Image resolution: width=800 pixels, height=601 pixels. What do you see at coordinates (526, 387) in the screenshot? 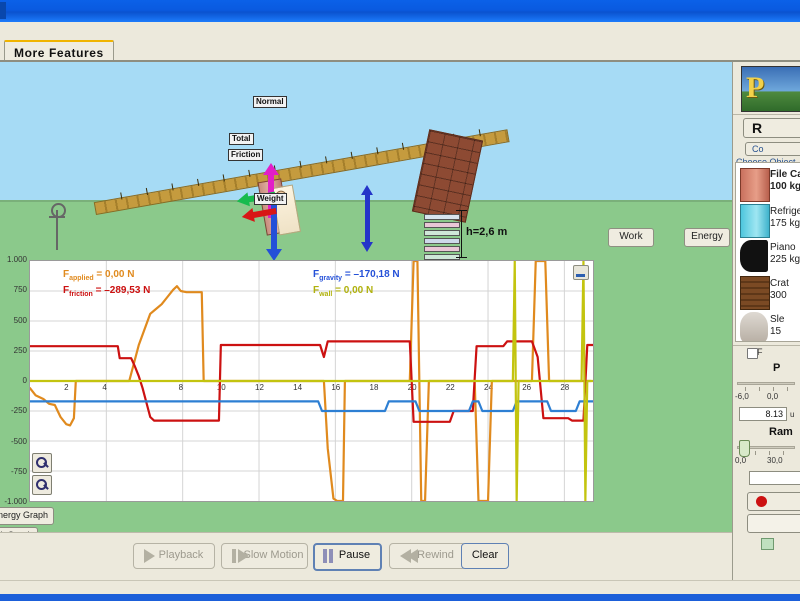
I see `x-tick-label: 26` at bounding box center [526, 387].